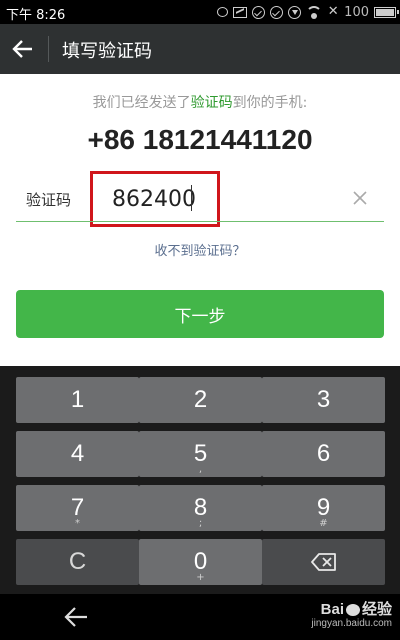 The height and width of the screenshot is (640, 400). I want to click on key-backspace, so click(323, 562).